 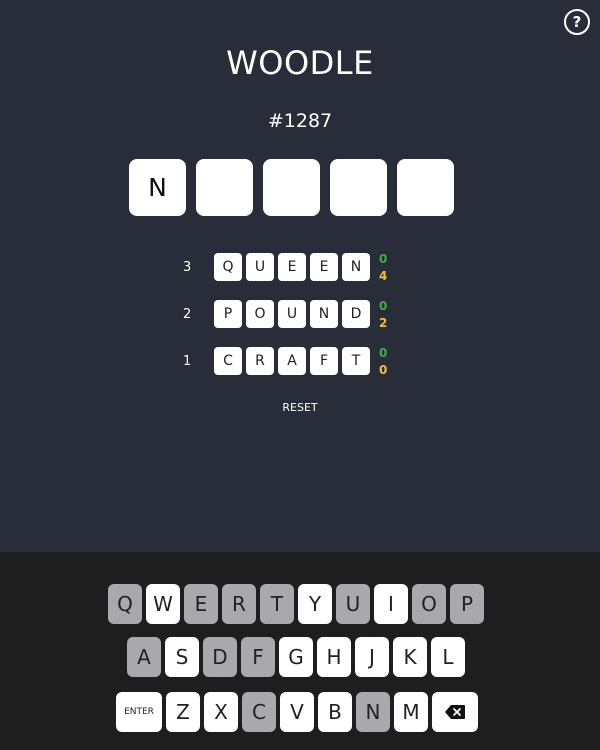 I want to click on key-v: V, so click(x=297, y=712).